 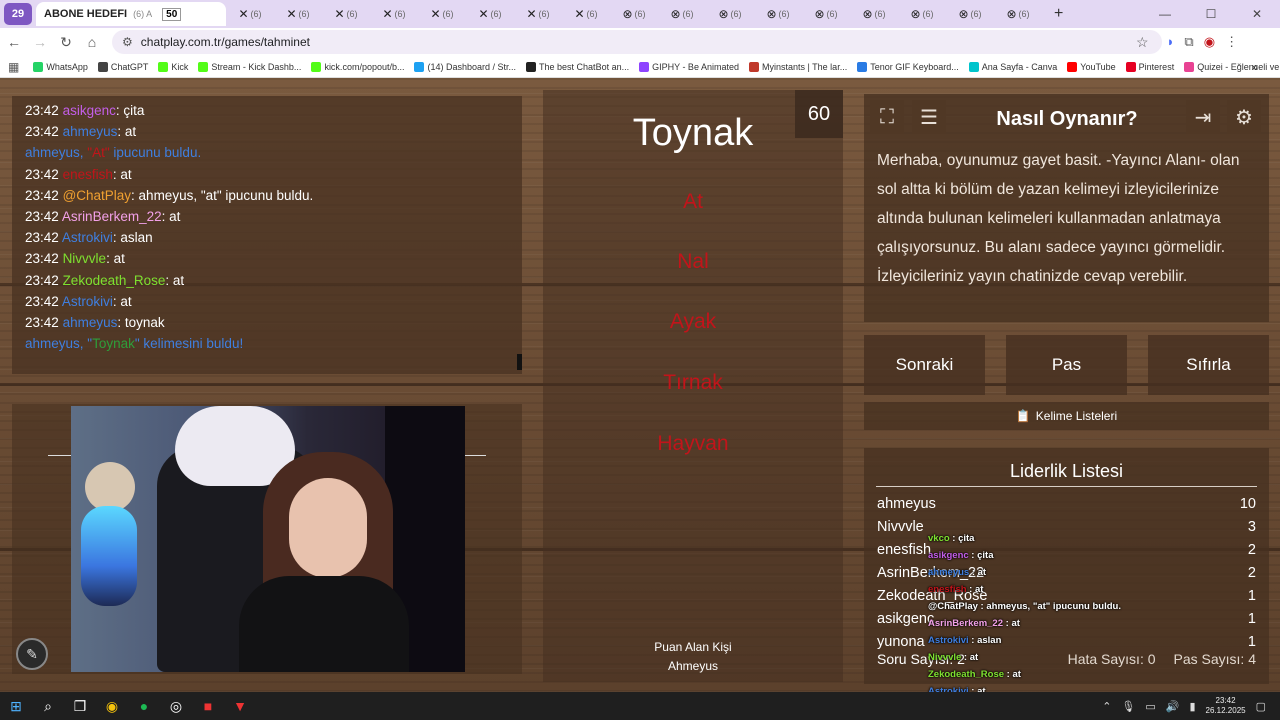 I want to click on bookmark-label: GIPHY - Be Animated, so click(x=695, y=66).